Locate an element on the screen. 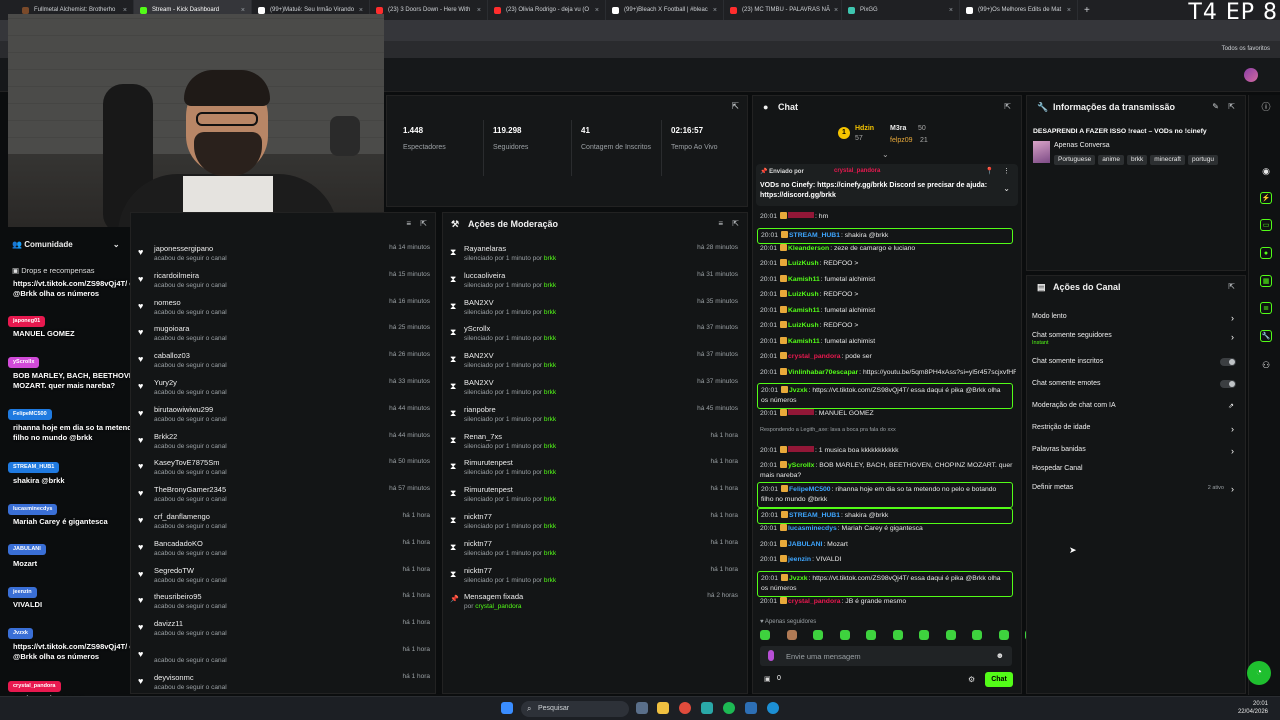 The image size is (1280, 720). more-icon: ⋮ is located at coordinates (1006, 171).